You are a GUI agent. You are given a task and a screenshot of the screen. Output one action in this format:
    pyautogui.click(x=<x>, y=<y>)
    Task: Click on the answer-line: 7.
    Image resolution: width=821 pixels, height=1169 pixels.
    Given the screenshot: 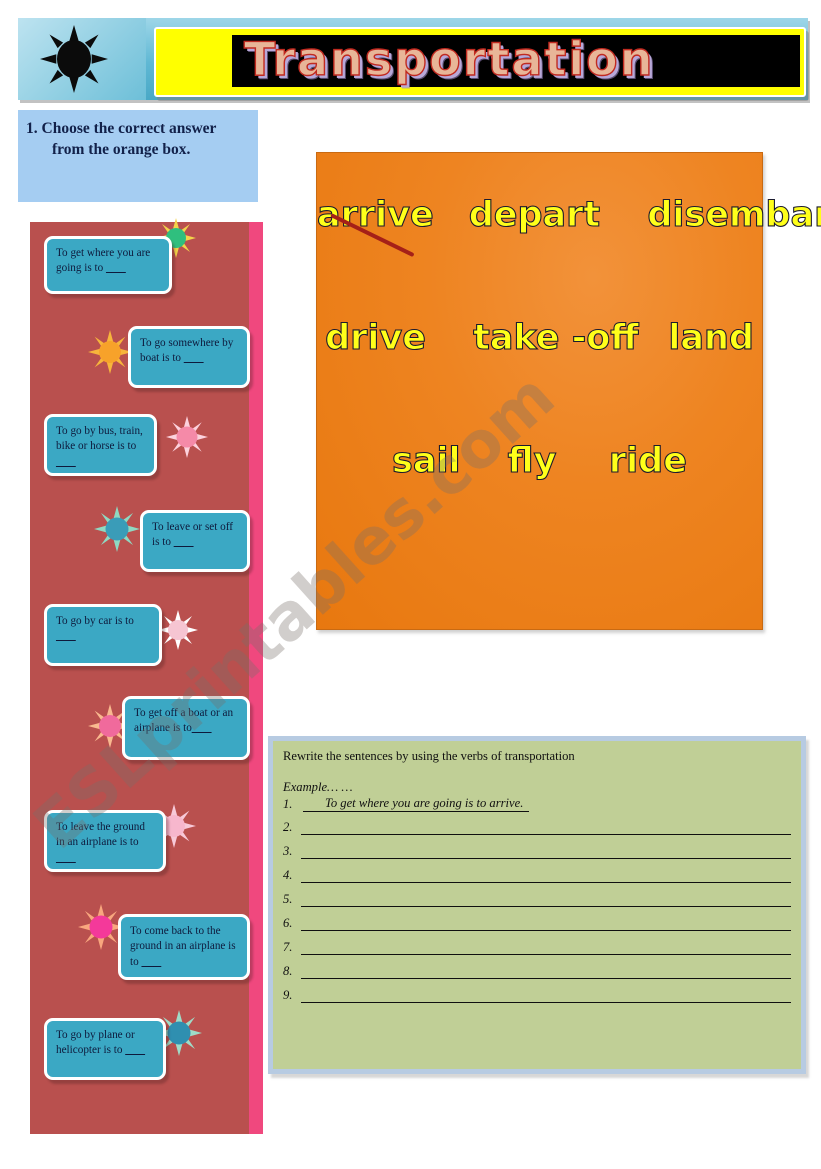 What is the action you would take?
    pyautogui.click(x=537, y=947)
    